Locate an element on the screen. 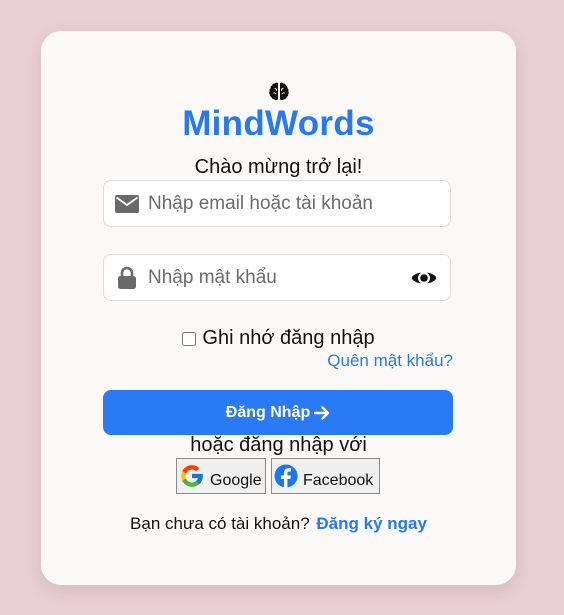 The width and height of the screenshot is (564, 615). google-login-button: Google is located at coordinates (221, 476).